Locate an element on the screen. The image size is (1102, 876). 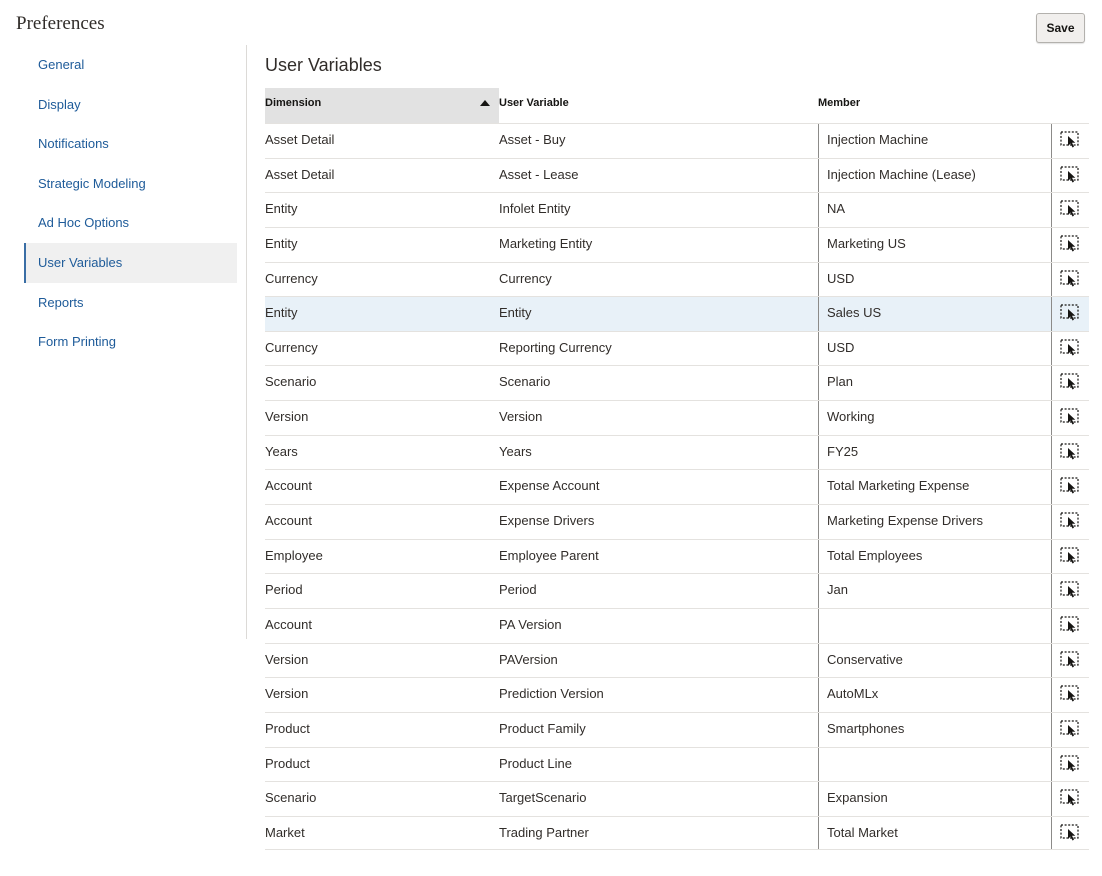
user-variable-cell: Expense Drivers is located at coordinates (547, 521).